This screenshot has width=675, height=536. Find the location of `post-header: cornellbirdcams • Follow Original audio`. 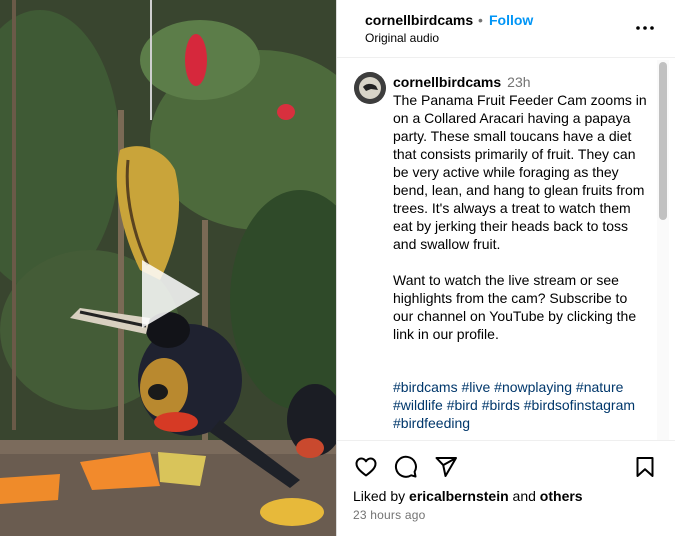

post-header: cornellbirdcams • Follow Original audio is located at coordinates (506, 29).